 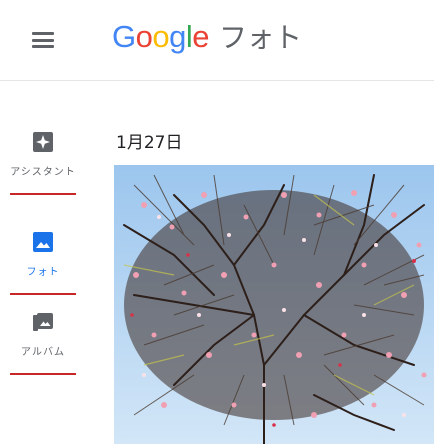 I want to click on sidebar-item-assistant: アシスタント, so click(x=43, y=160).